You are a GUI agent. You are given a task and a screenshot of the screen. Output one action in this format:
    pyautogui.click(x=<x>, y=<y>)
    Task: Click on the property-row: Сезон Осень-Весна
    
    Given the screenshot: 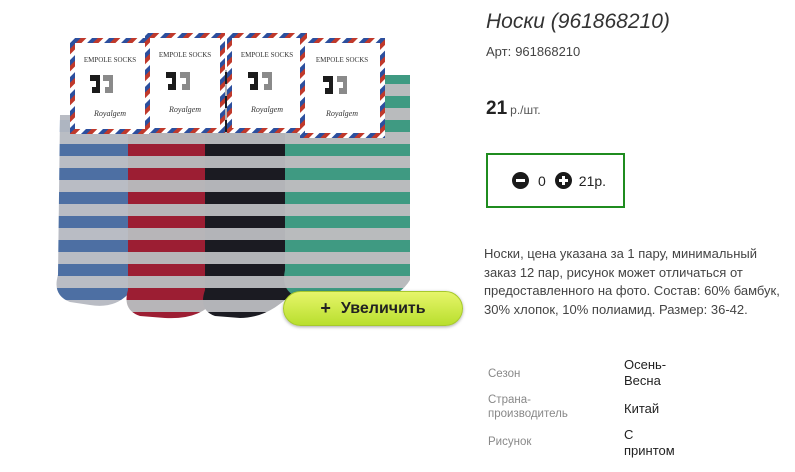 What is the action you would take?
    pyautogui.click(x=586, y=373)
    